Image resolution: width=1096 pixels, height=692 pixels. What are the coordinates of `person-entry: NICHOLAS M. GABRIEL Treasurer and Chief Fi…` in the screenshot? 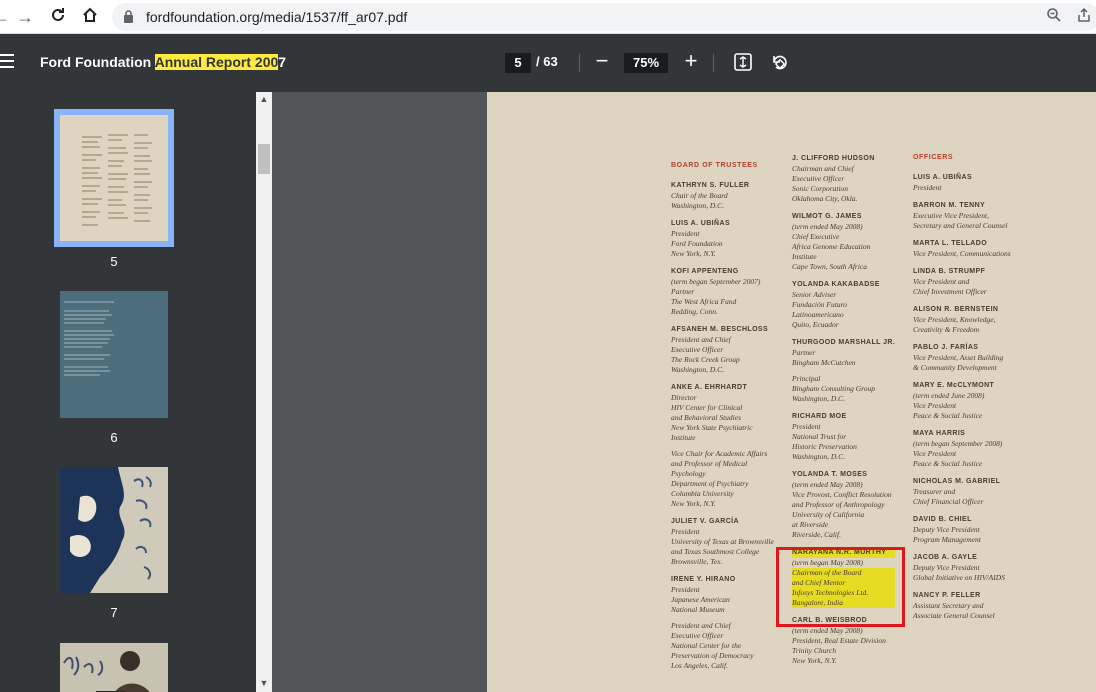 It's located at (962, 492).